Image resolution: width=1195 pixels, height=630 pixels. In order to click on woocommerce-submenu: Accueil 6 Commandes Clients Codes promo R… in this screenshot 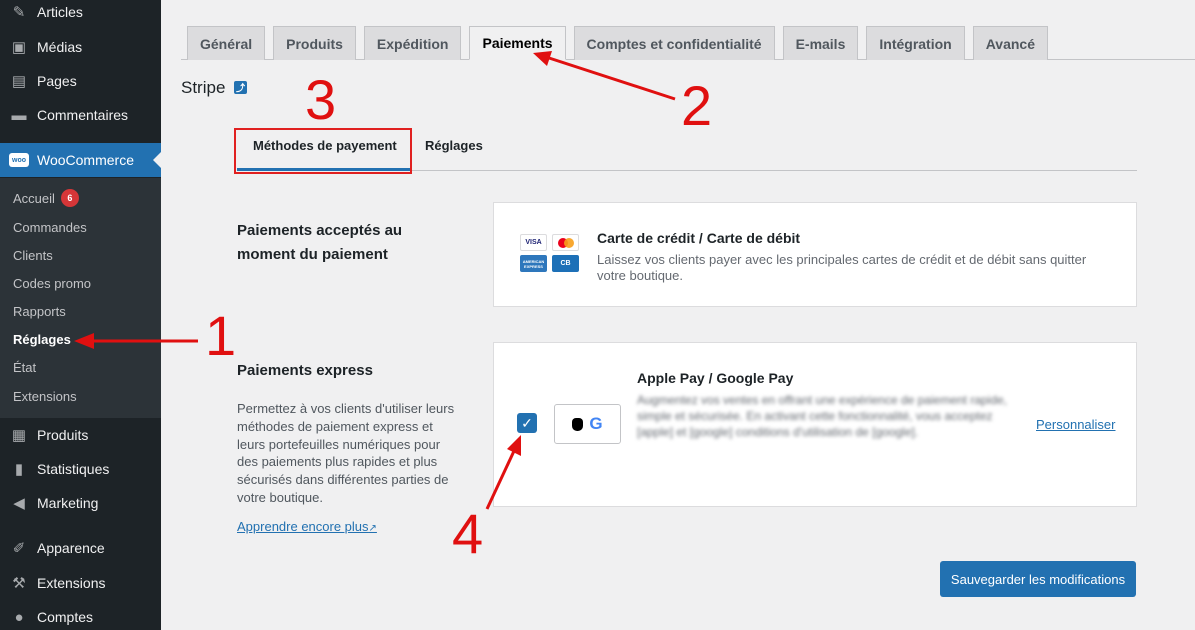, I will do `click(80, 298)`.